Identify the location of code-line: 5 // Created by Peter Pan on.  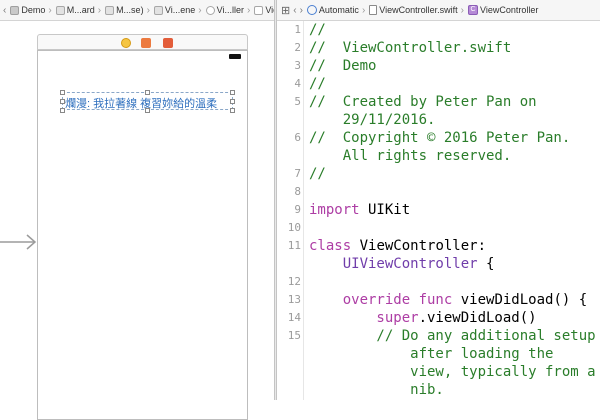
(438, 102).